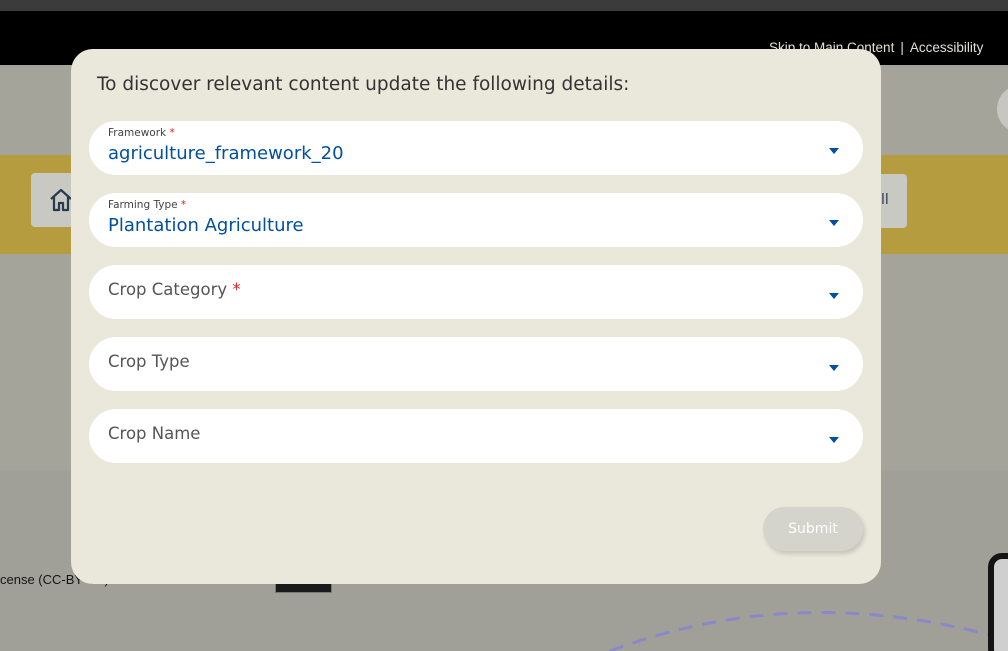  What do you see at coordinates (476, 364) in the screenshot?
I see `crop-type-select: Crop Type` at bounding box center [476, 364].